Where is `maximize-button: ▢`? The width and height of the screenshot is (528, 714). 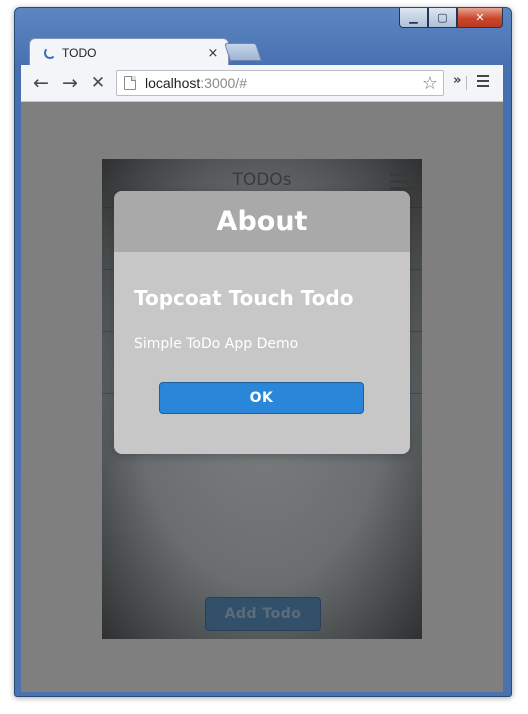
maximize-button: ▢ is located at coordinates (442, 18).